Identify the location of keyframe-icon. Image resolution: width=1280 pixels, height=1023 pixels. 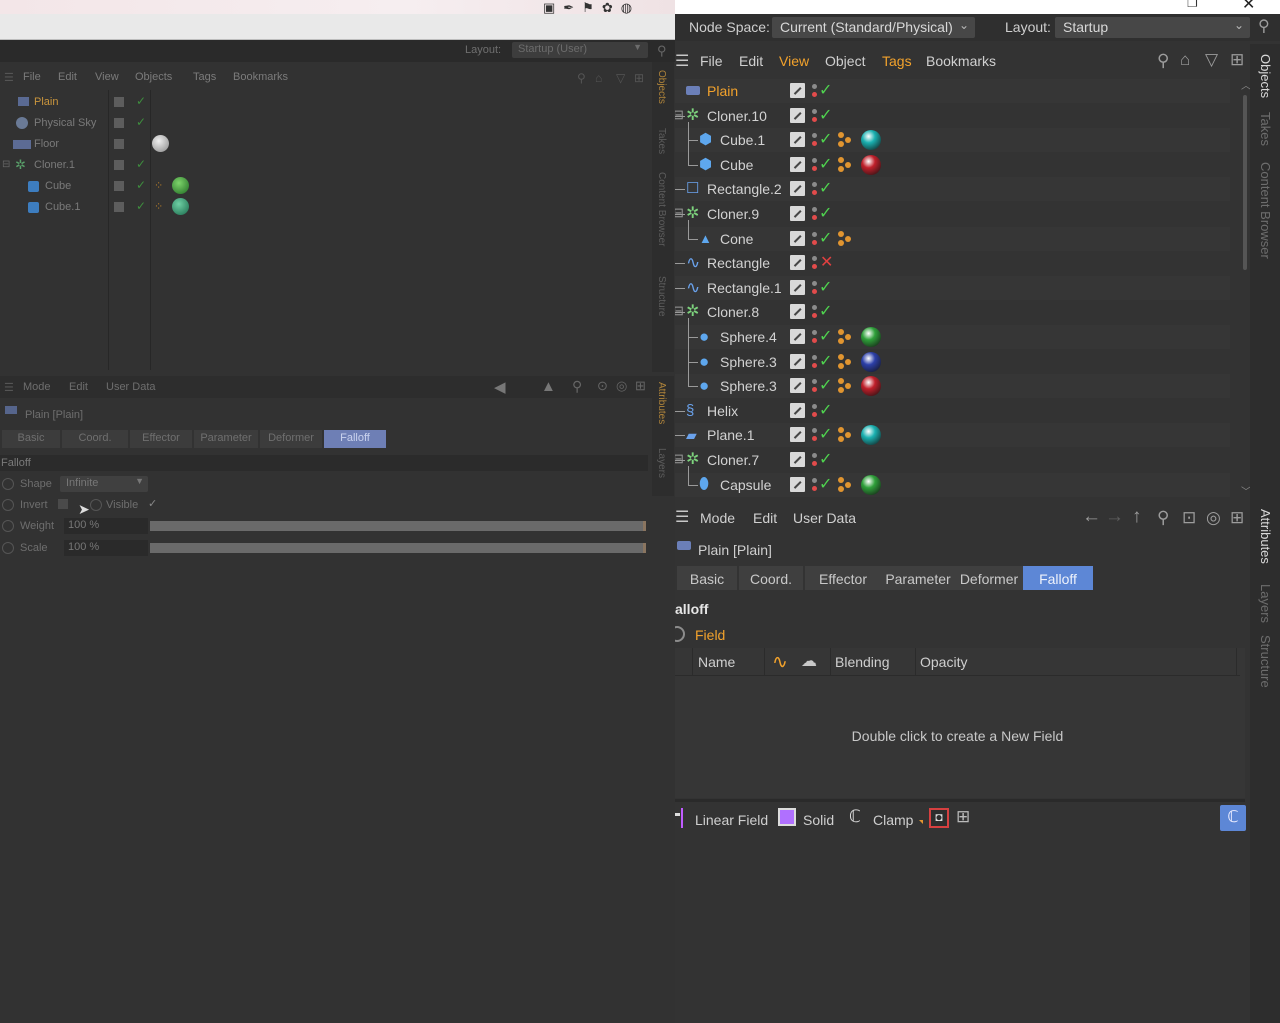
(680, 634).